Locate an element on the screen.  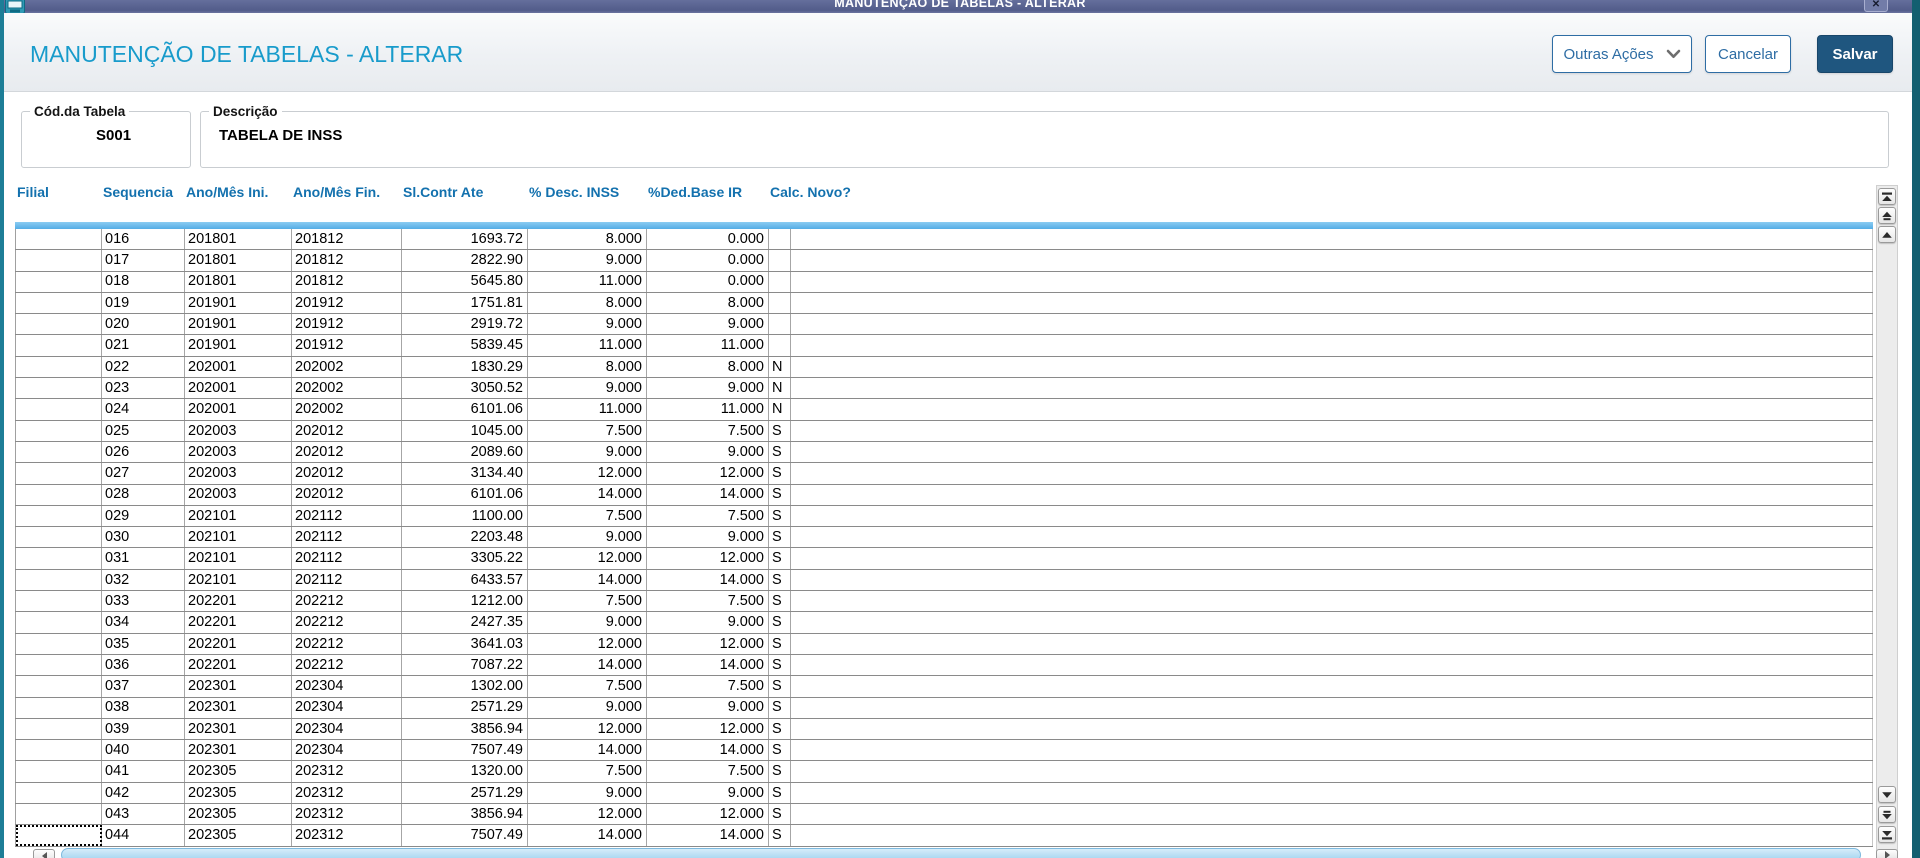
table-cell: 8.000 is located at coordinates (587, 367).